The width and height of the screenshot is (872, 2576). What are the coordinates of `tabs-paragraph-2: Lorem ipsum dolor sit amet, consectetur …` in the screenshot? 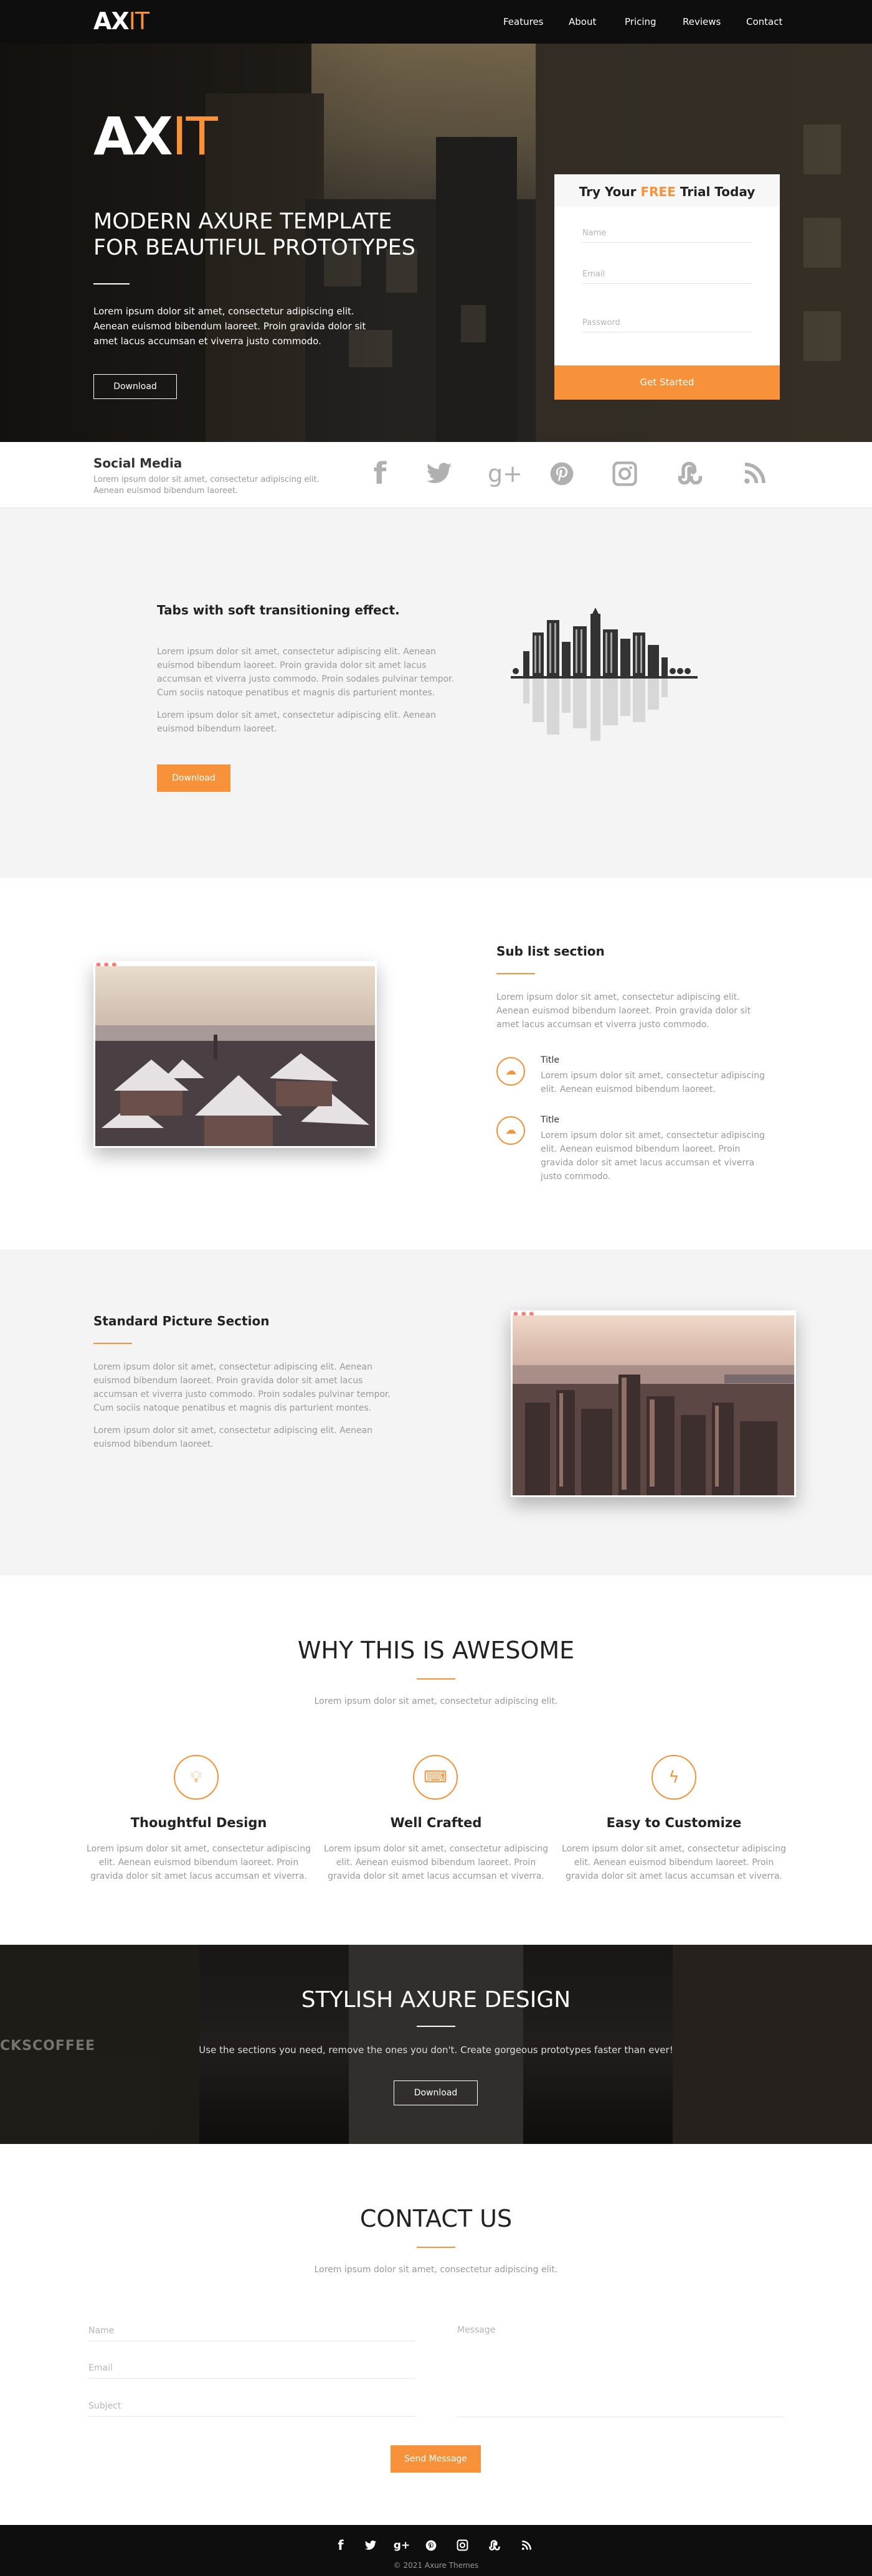 It's located at (297, 722).